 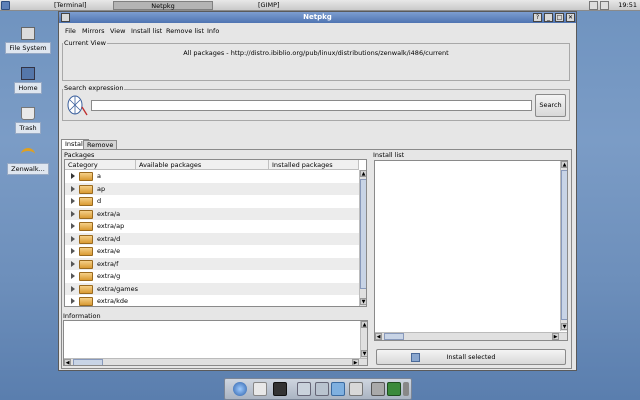 What do you see at coordinates (117, 31) in the screenshot?
I see `menu-view: View` at bounding box center [117, 31].